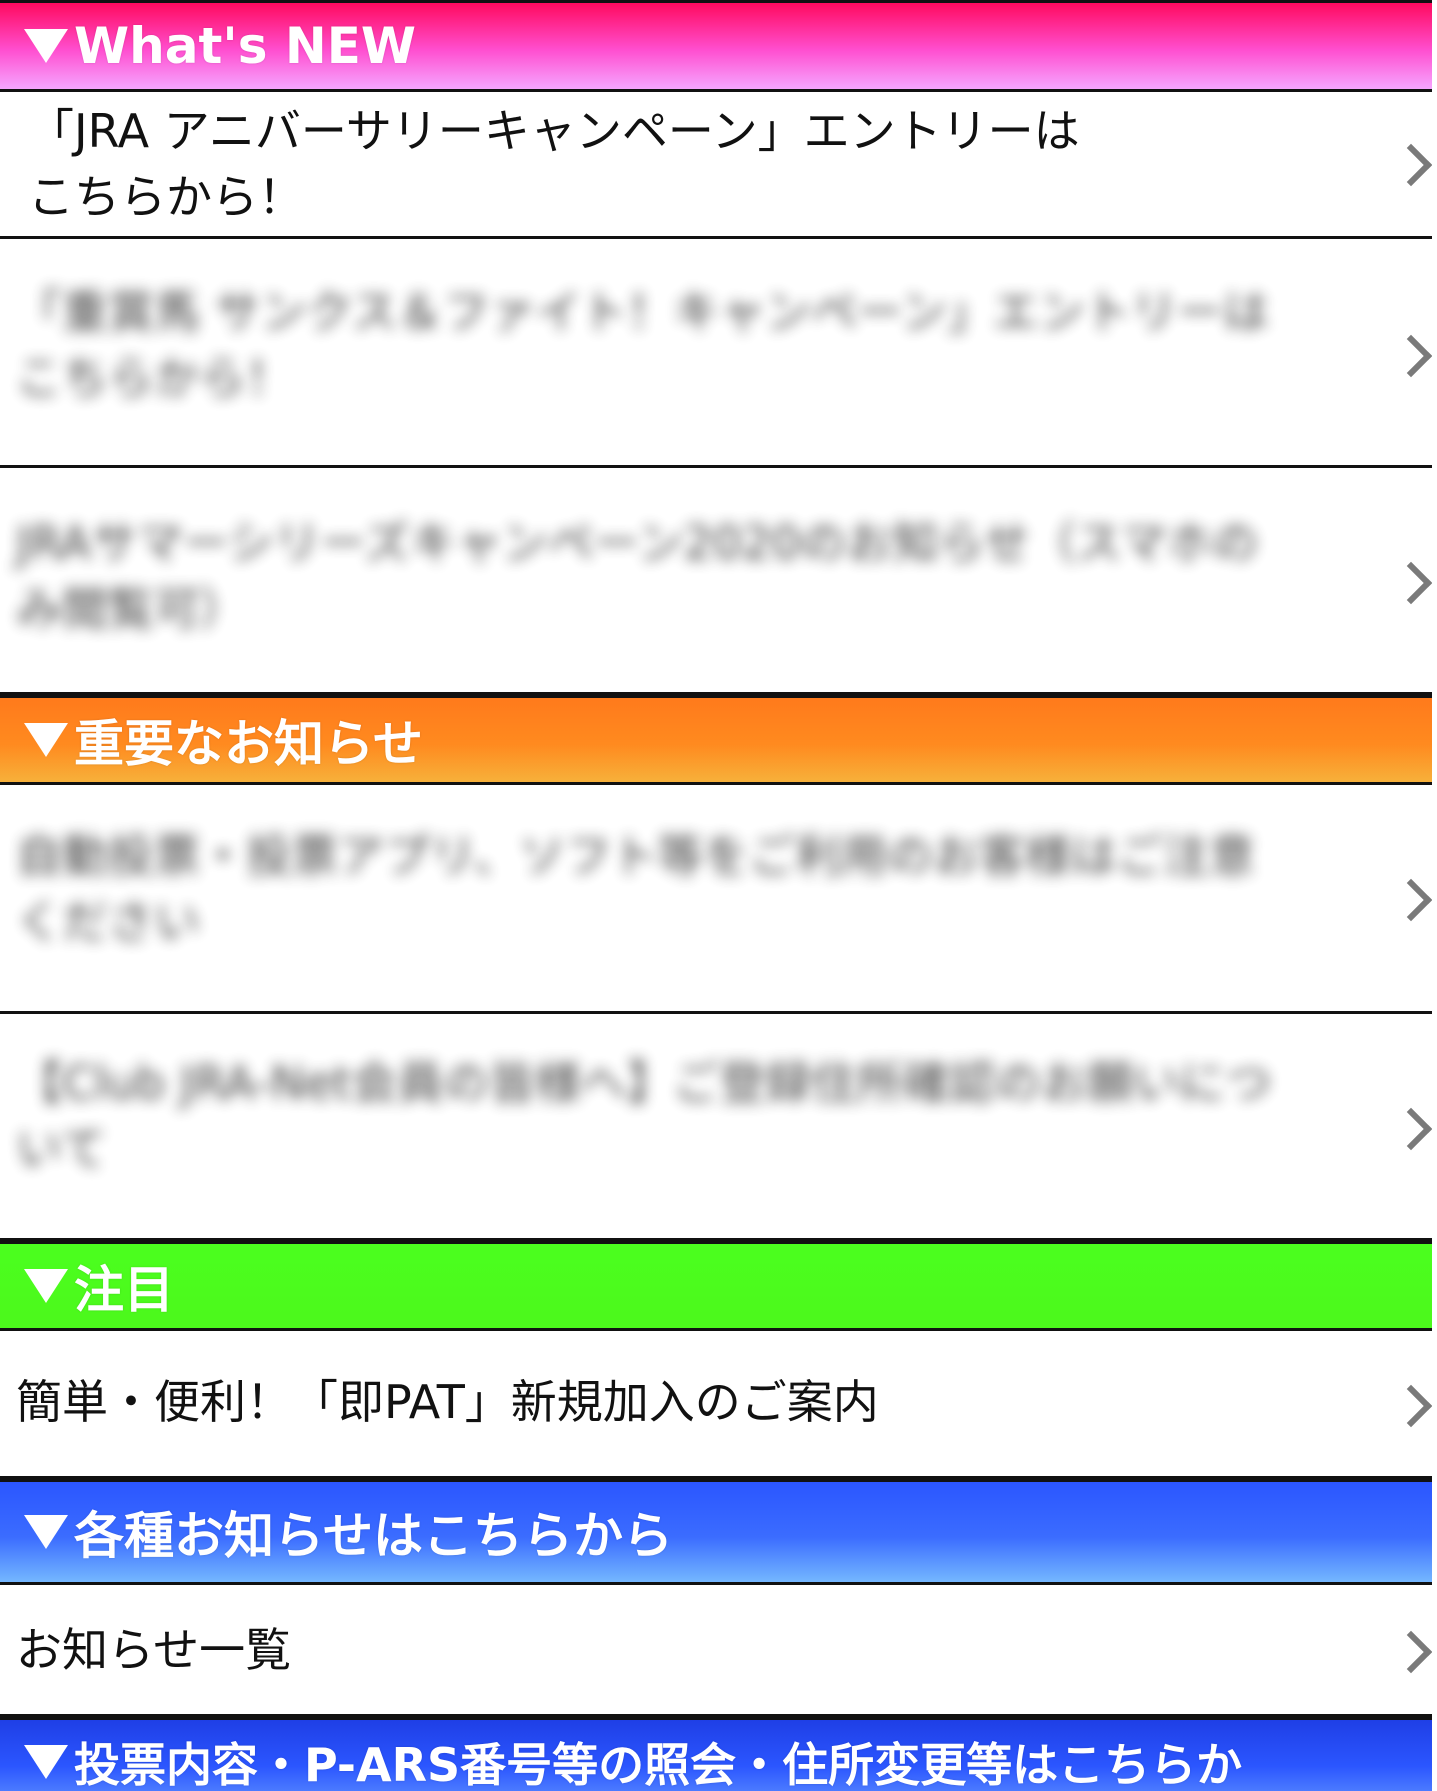 Image resolution: width=1437 pixels, height=1791 pixels. I want to click on news-item-obscured: 「重賞馬 サンクス＆ファイト！キャンペーン」エントリーはこちらから！, so click(716, 353).